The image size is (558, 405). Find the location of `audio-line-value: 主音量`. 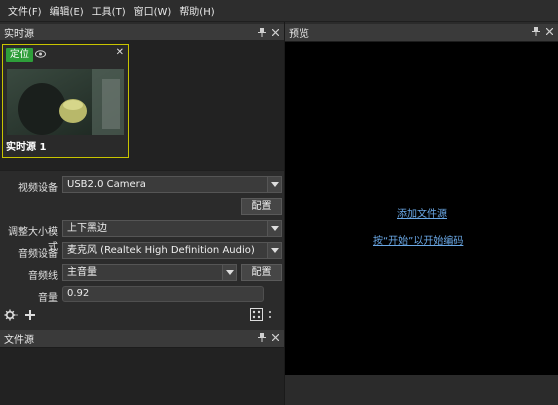

audio-line-value: 主音量 is located at coordinates (82, 272).